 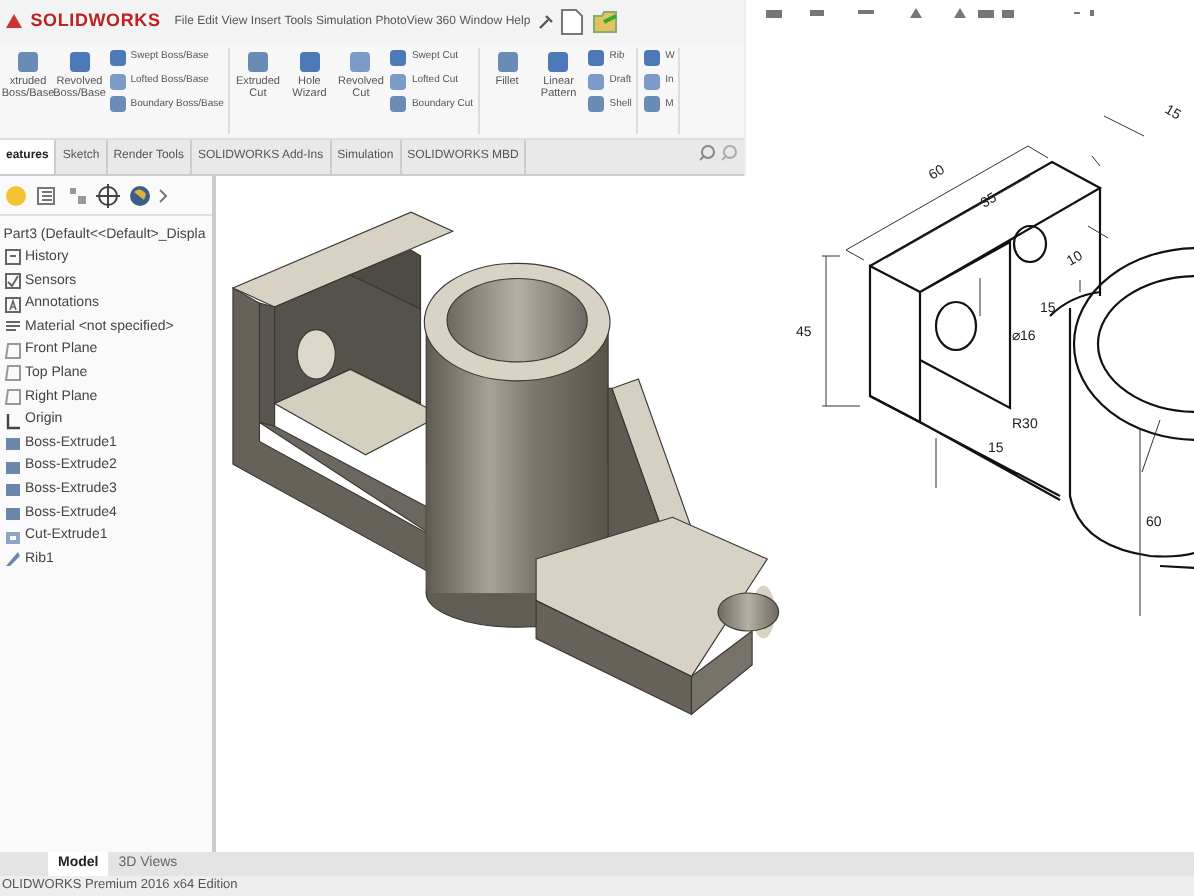 I want to click on folder-icon, so click(x=604, y=22).